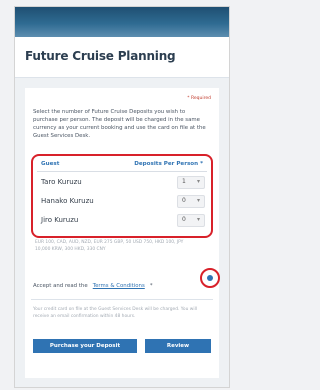 The image size is (320, 390). I want to click on deposits-column-header: Deposits Per Person *, so click(168, 164).